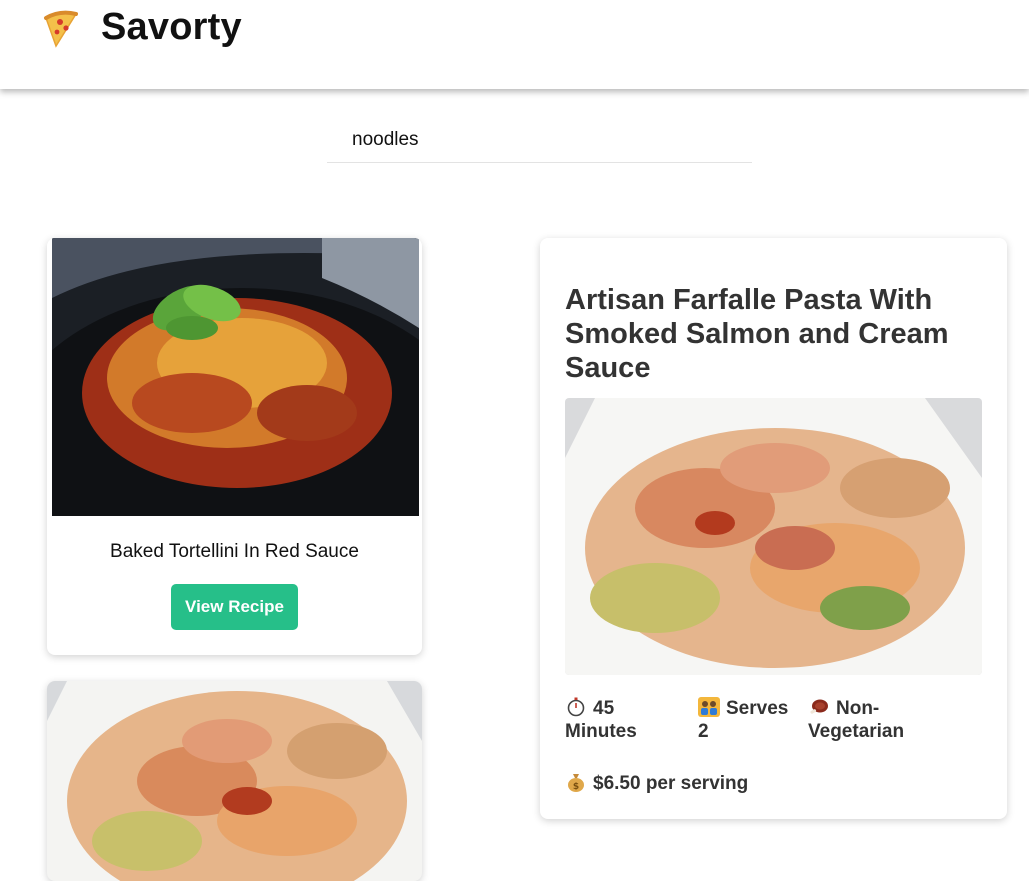  I want to click on people-icon, so click(709, 707).